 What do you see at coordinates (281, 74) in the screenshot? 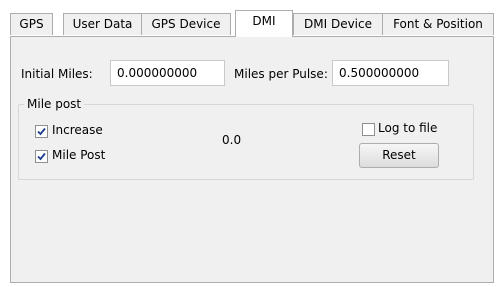
I see `miles-per-pulse-label: Miles per Pulse:` at bounding box center [281, 74].